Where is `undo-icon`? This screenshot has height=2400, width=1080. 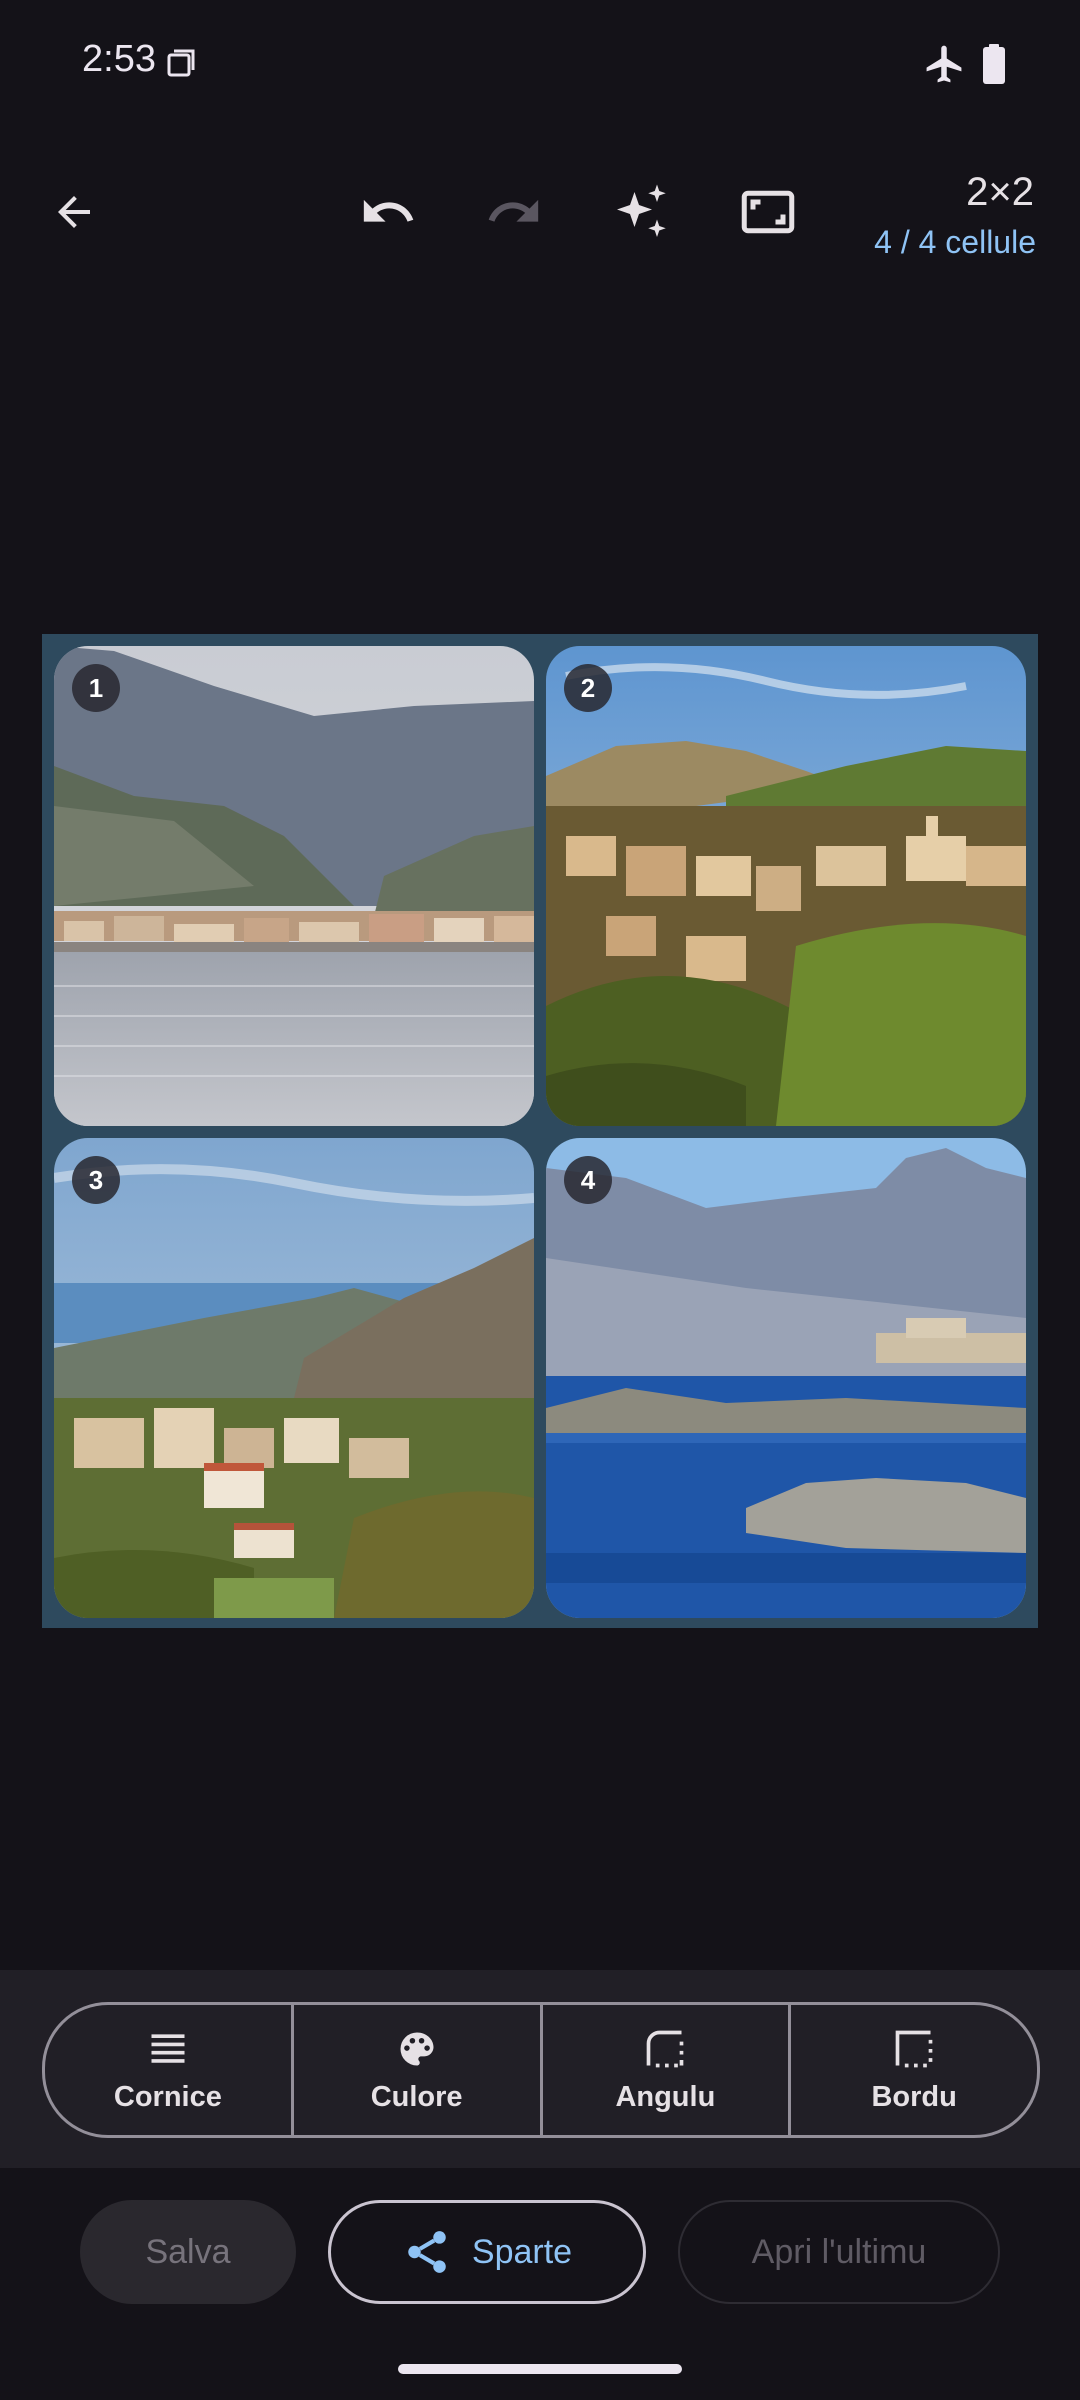
undo-icon is located at coordinates (388, 210).